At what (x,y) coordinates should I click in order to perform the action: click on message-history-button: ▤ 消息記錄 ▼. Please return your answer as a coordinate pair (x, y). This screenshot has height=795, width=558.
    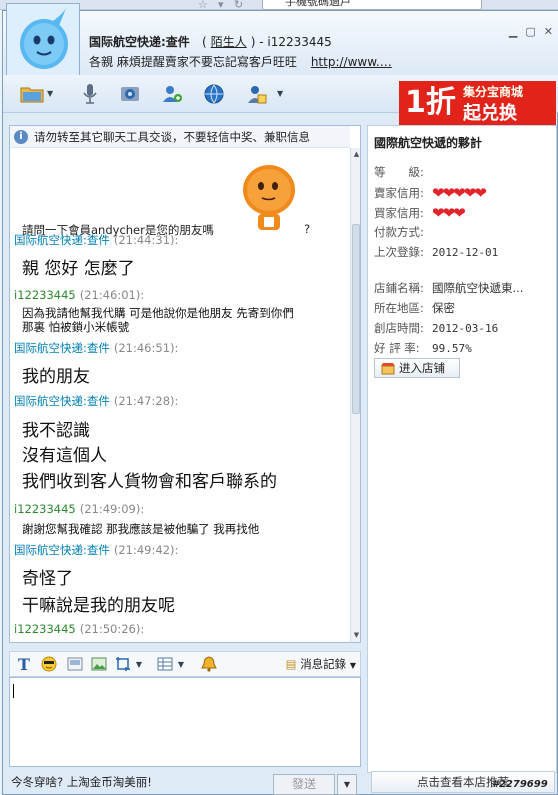
    Looking at the image, I should click on (321, 664).